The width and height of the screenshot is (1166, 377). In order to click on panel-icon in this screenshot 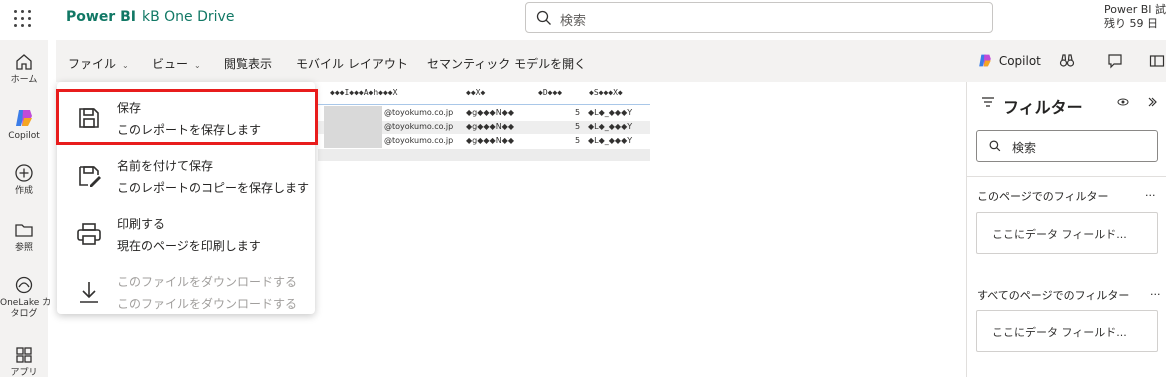, I will do `click(1157, 61)`.